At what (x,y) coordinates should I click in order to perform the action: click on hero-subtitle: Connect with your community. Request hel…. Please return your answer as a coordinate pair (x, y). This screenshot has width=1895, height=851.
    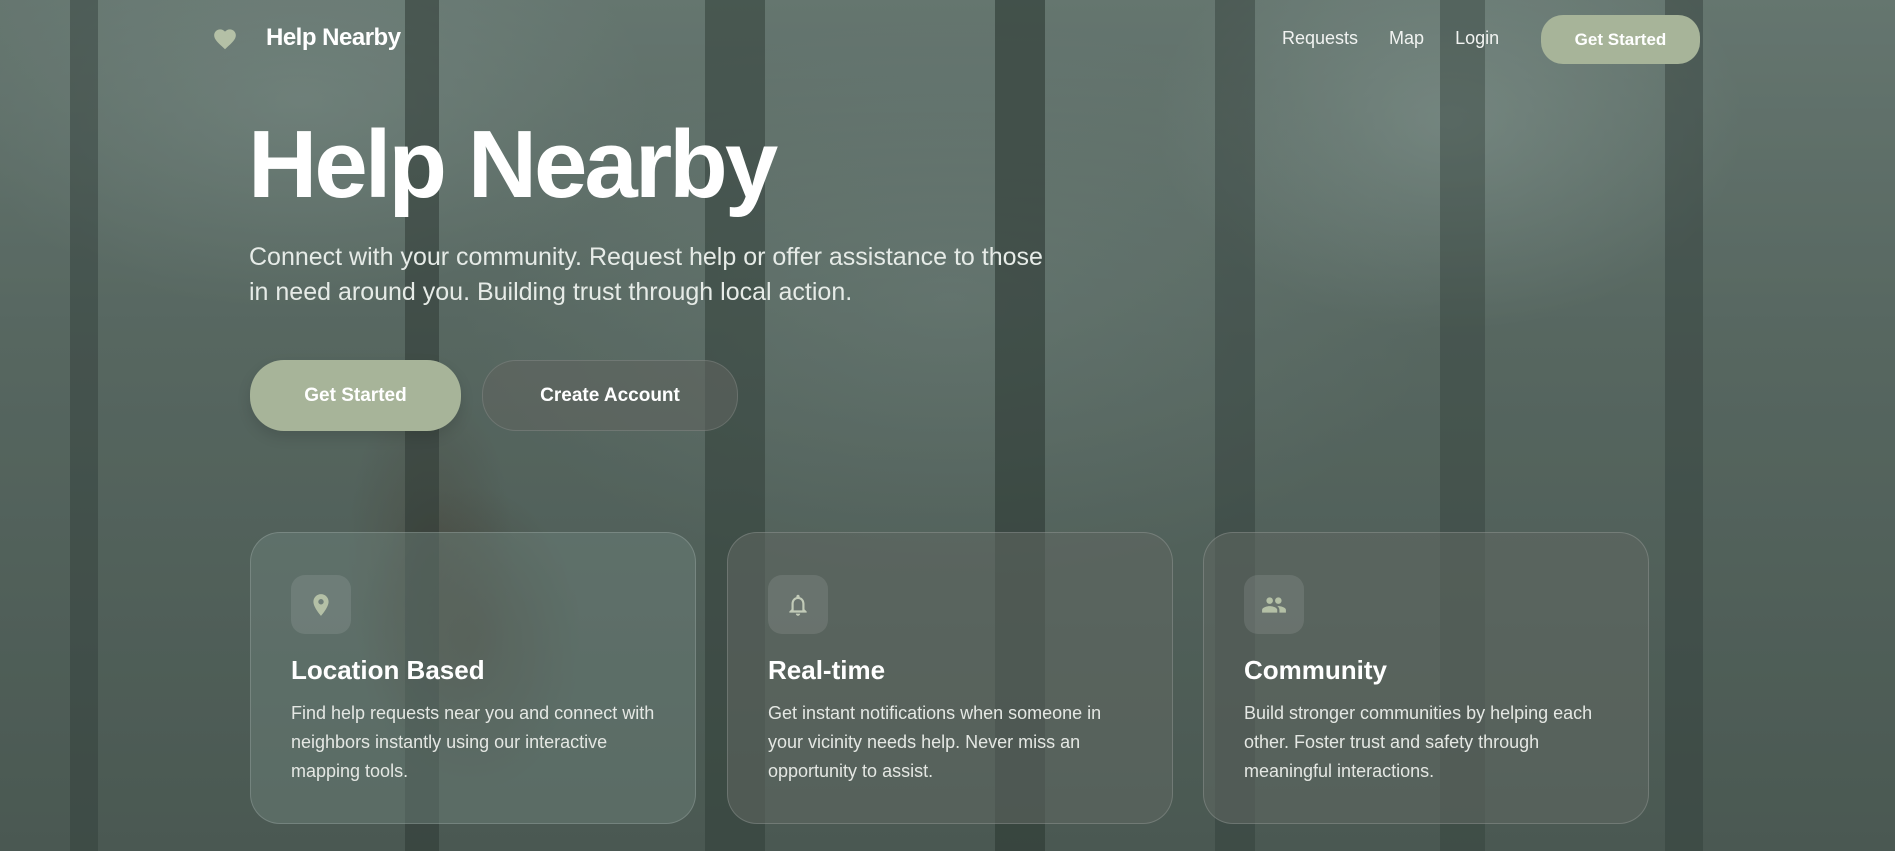
    Looking at the image, I should click on (646, 274).